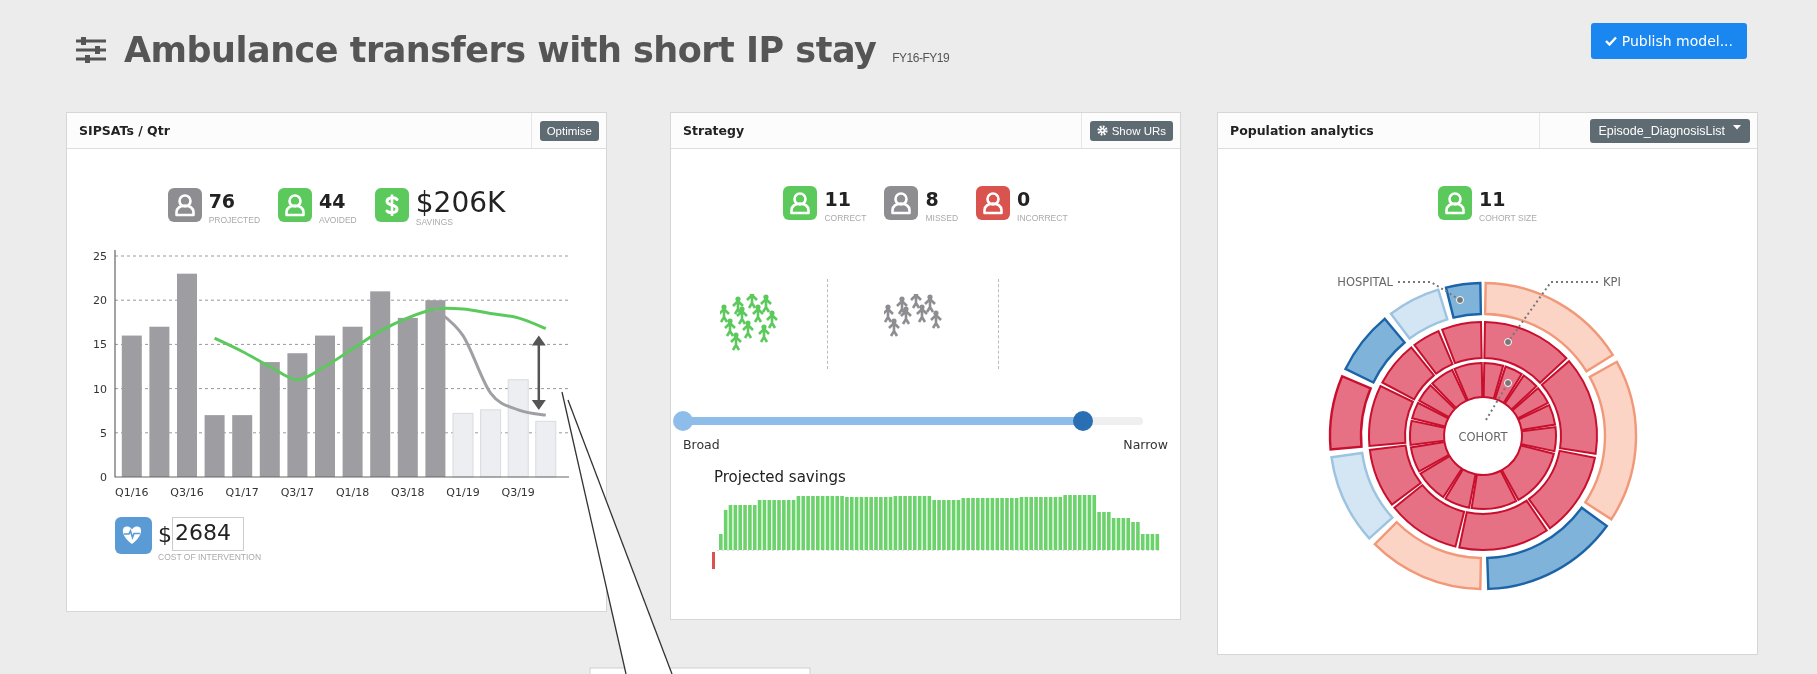 This screenshot has height=674, width=1817. I want to click on stat-label: MISSED, so click(942, 218).